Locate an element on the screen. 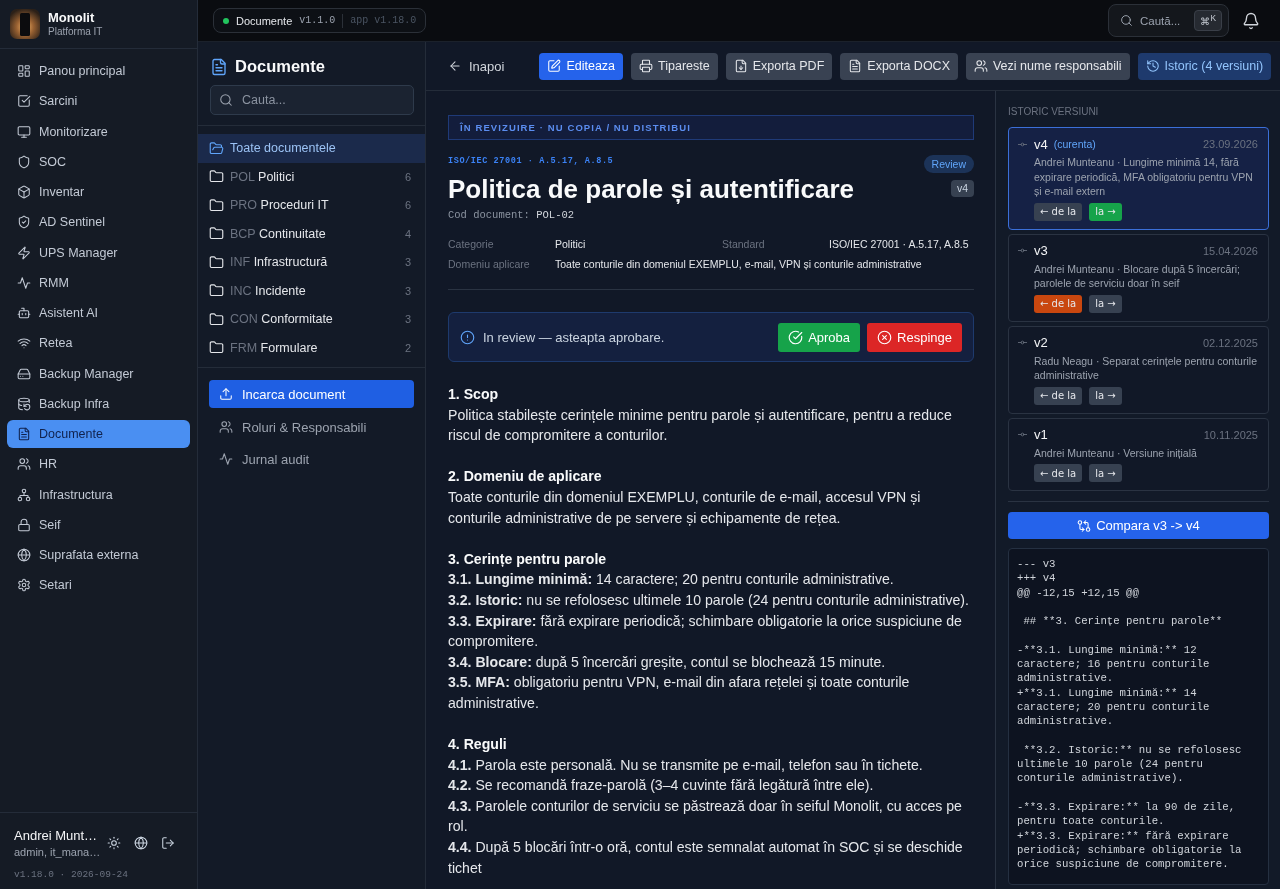 This screenshot has width=1280, height=889. settings-icon is located at coordinates (24, 585).